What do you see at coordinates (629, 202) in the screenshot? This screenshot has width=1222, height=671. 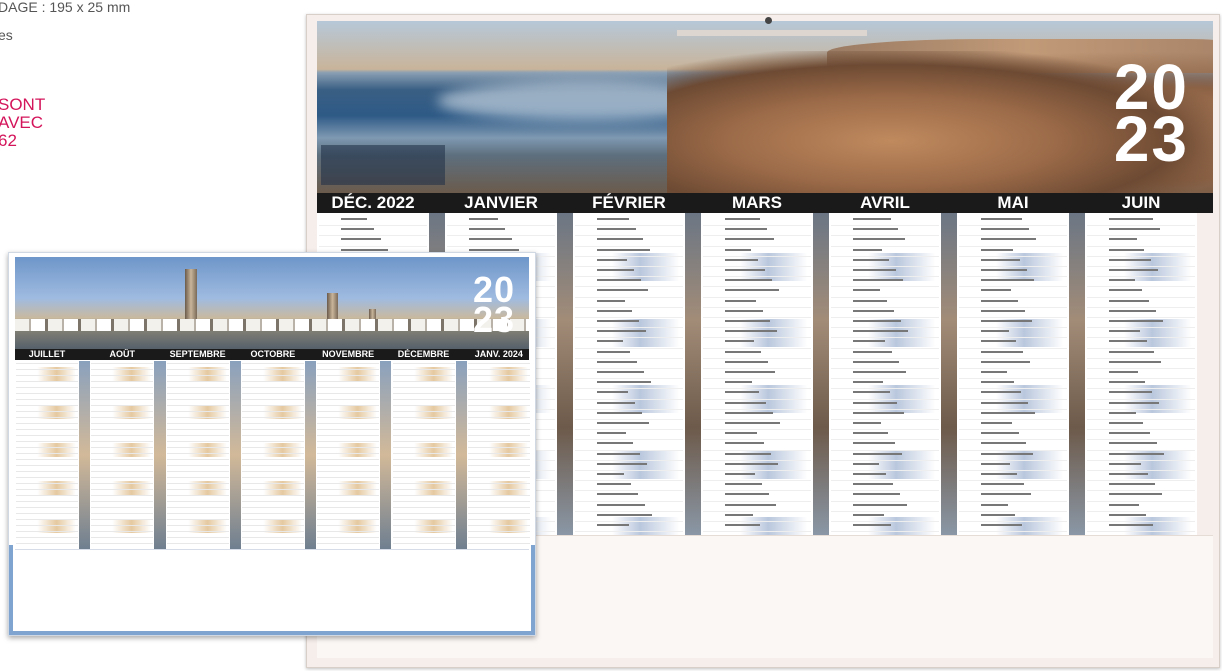 I see `month-header: FÉVRIER` at bounding box center [629, 202].